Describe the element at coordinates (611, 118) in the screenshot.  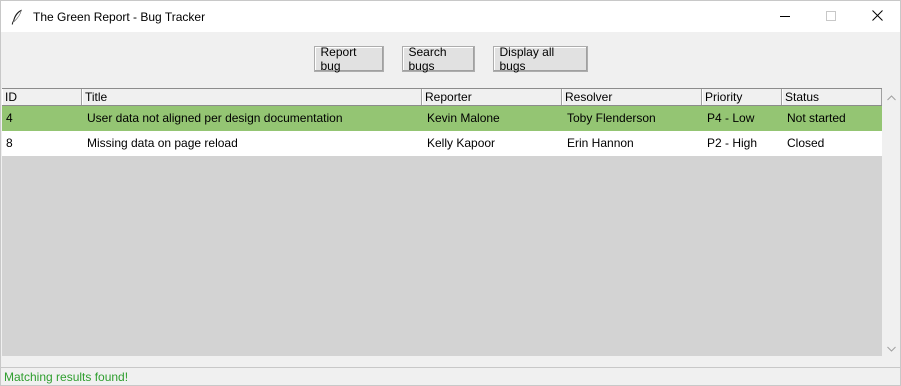
I see `cell-resolver: Toby Flenderson` at that location.